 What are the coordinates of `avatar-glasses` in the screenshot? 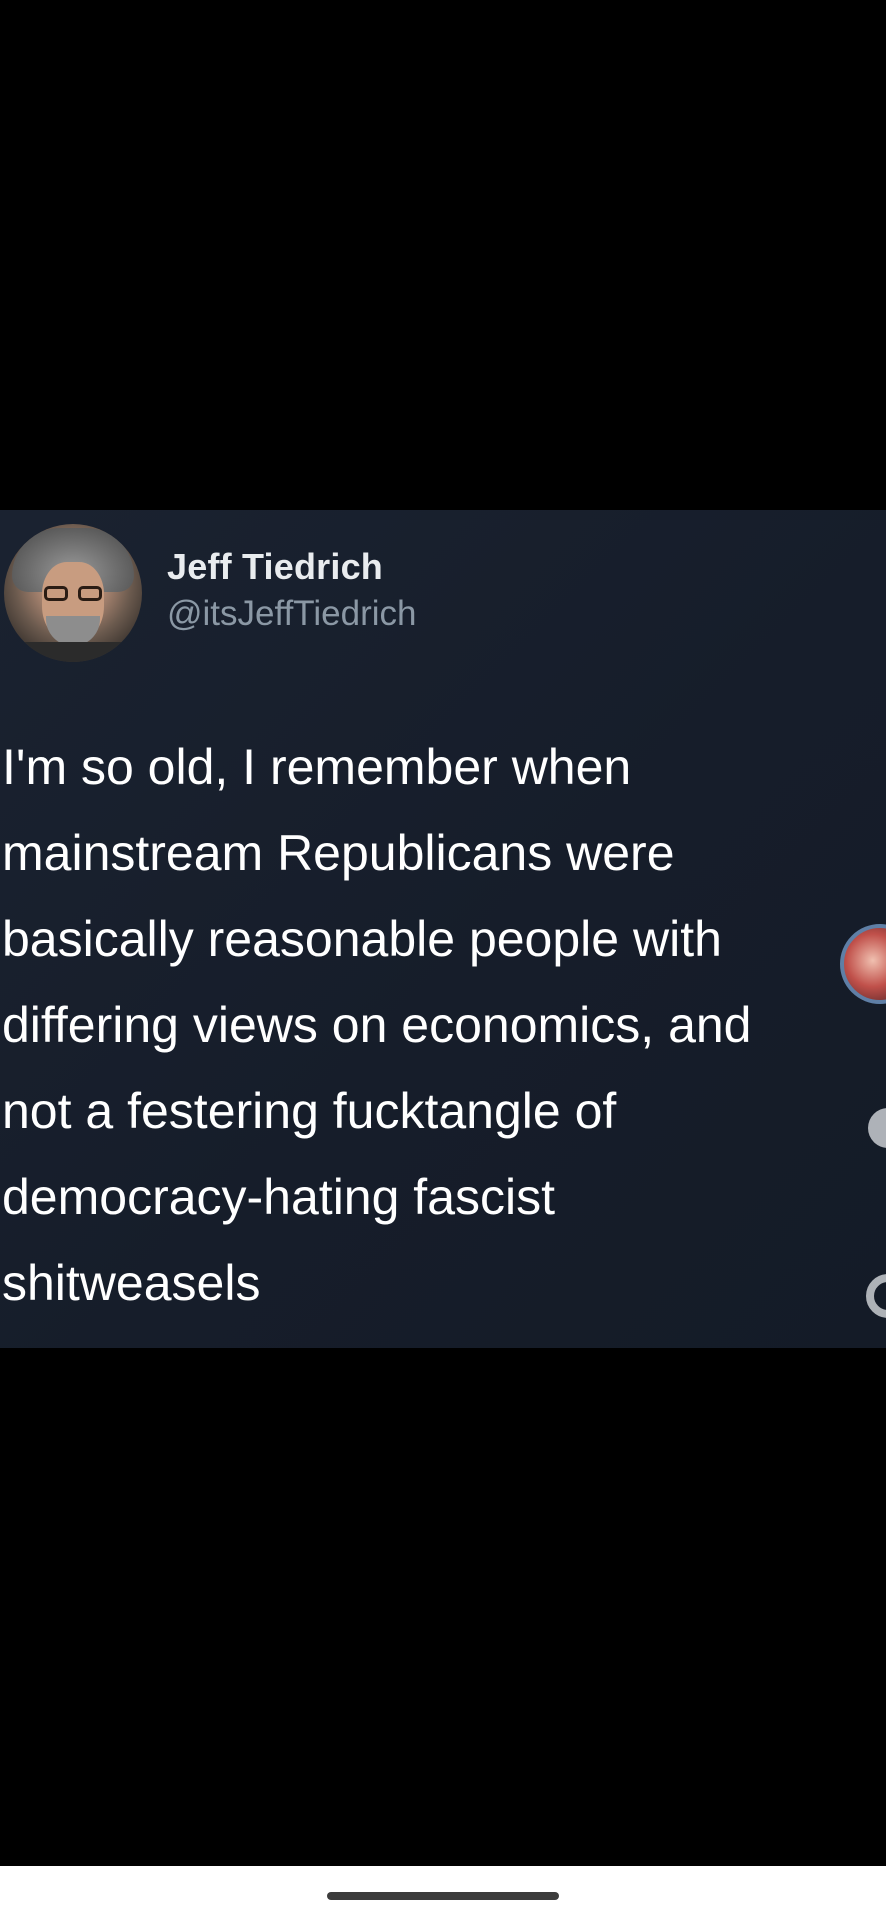 It's located at (73, 594).